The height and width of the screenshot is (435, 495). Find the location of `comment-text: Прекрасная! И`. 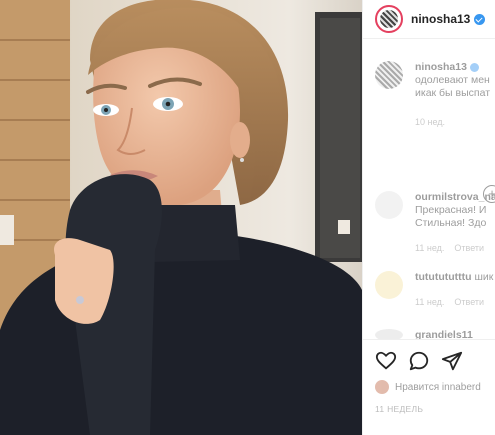

comment-text: Прекрасная! И is located at coordinates (451, 210).